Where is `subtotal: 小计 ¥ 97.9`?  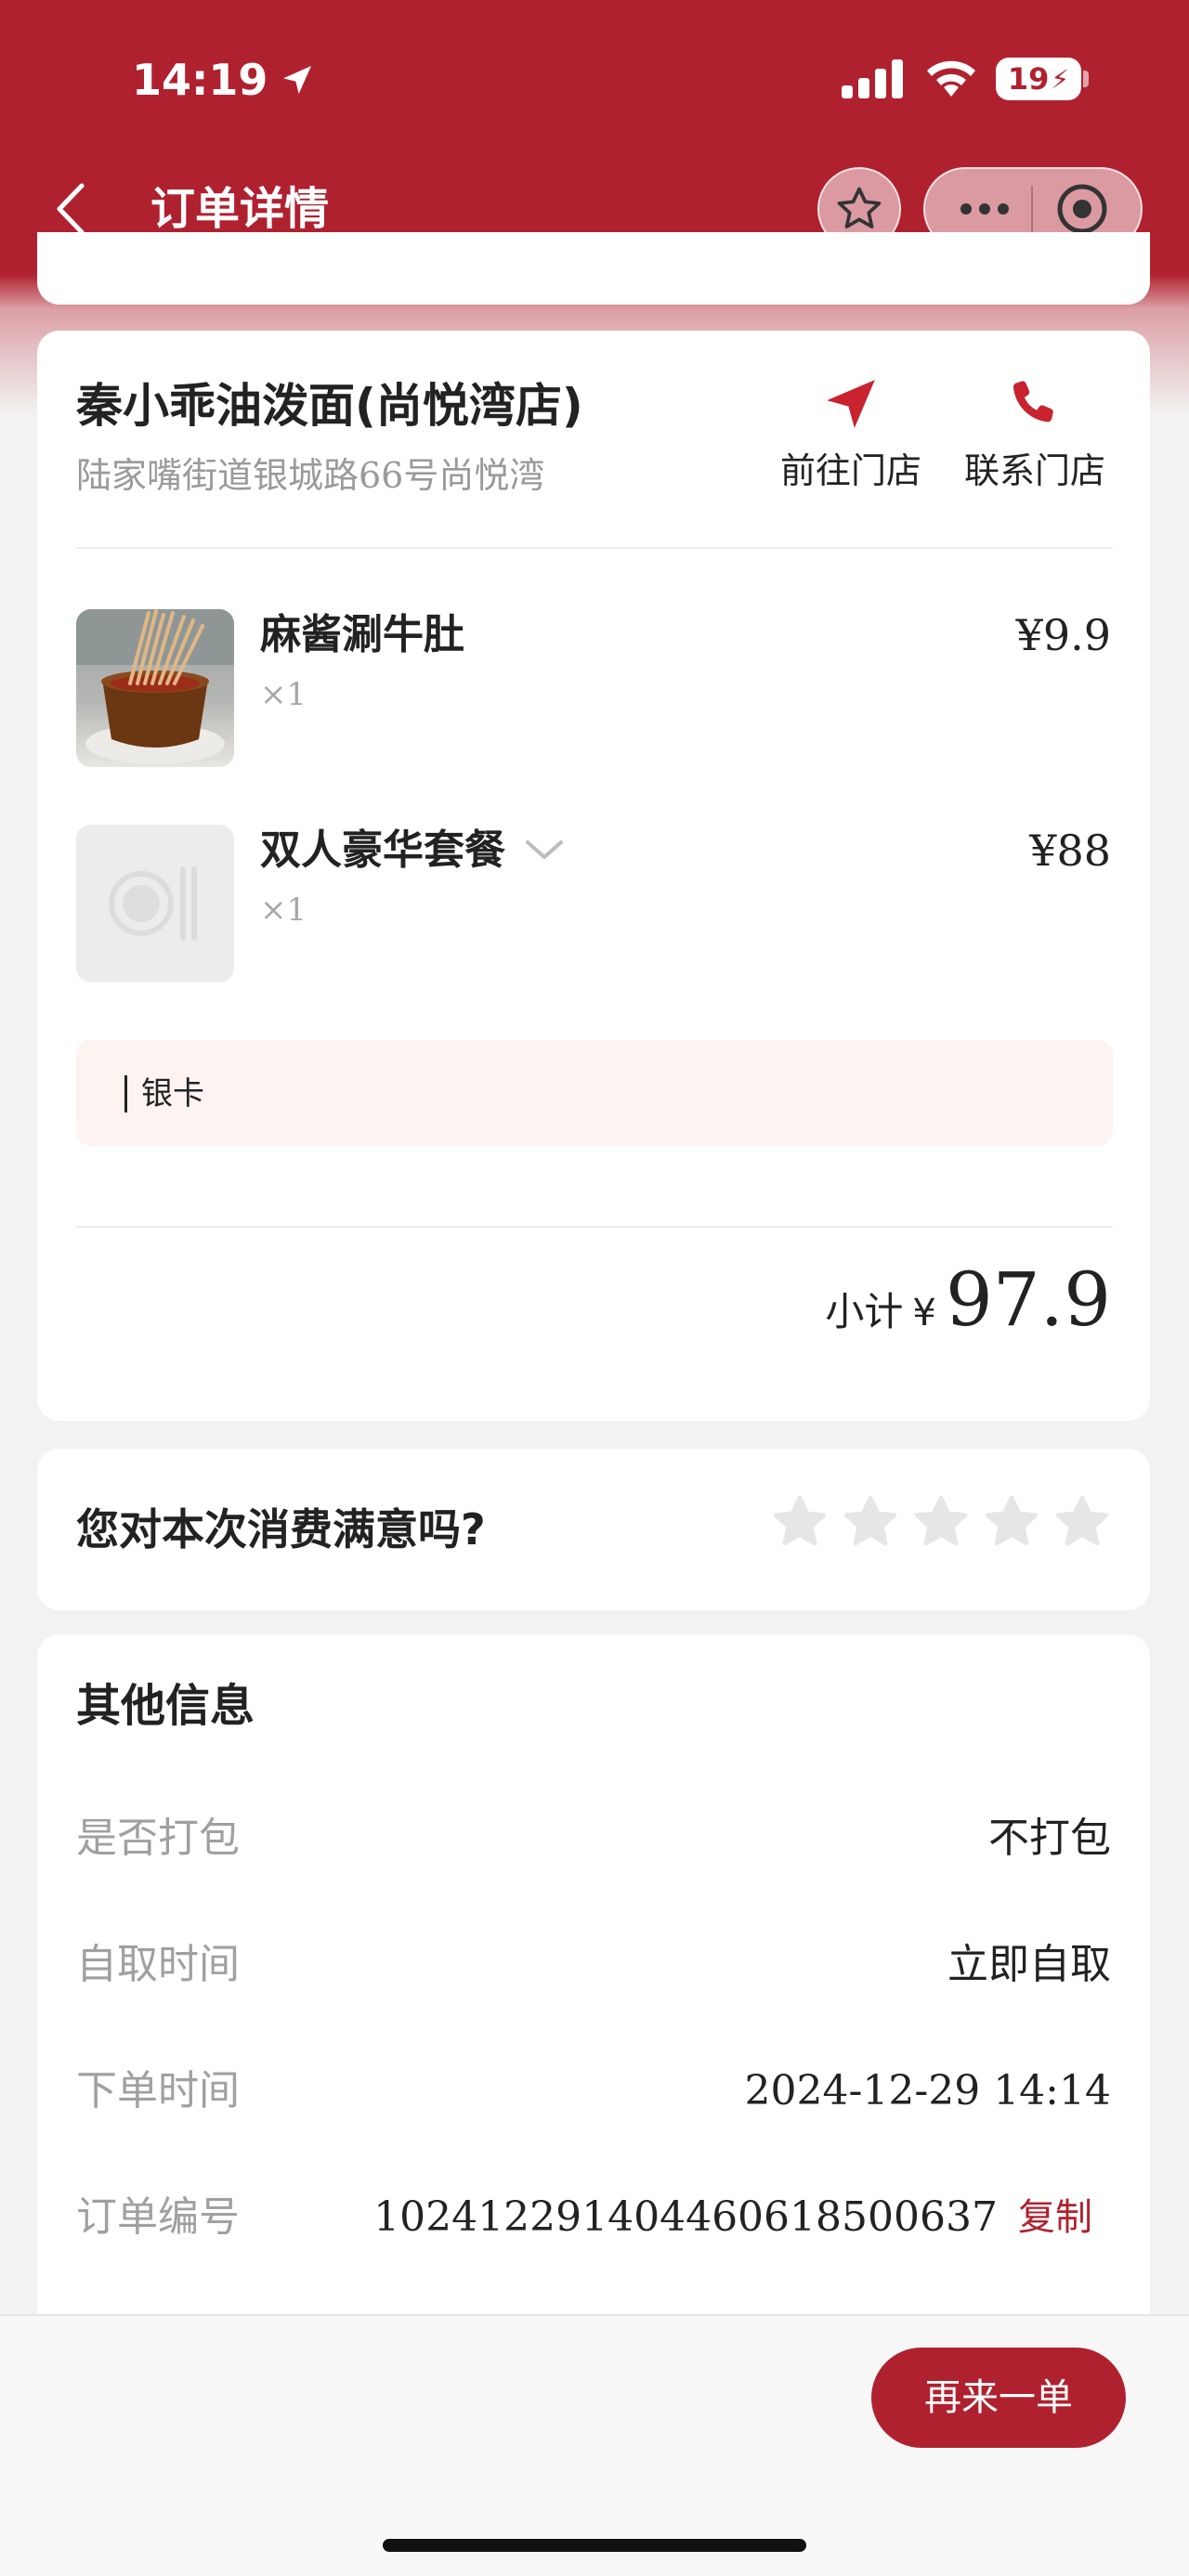 subtotal: 小计 ¥ 97.9 is located at coordinates (968, 1301).